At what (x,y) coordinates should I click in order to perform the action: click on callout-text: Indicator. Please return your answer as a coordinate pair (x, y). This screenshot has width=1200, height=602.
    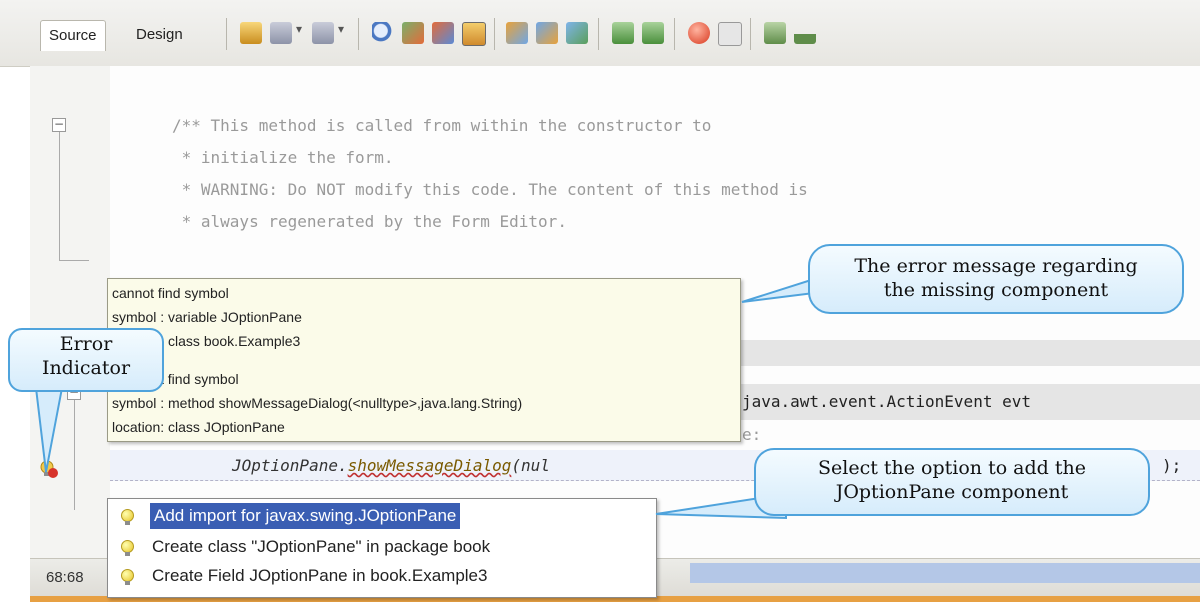
    Looking at the image, I should click on (86, 368).